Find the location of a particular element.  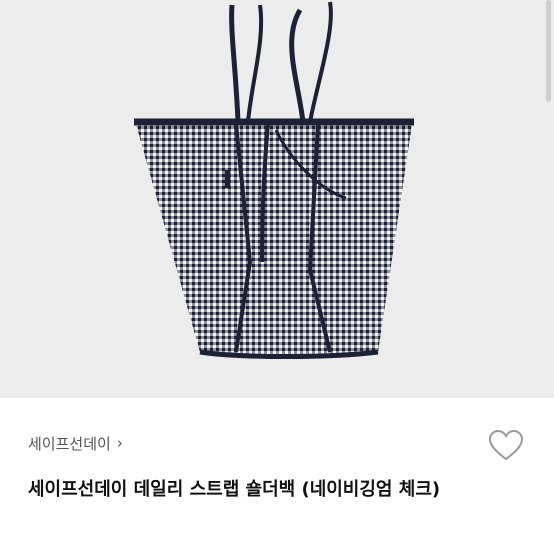

chevron-right-icon: › is located at coordinates (119, 443).